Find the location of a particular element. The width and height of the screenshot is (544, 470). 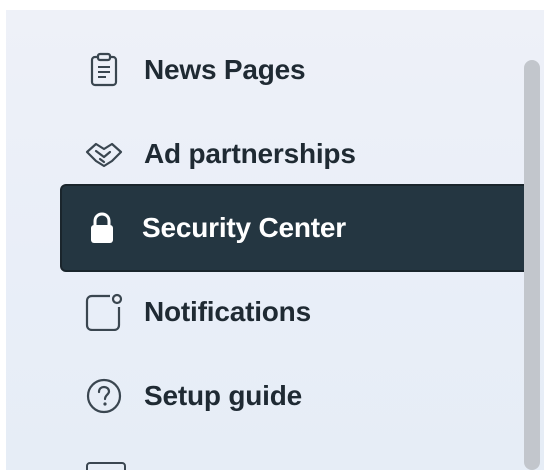

sidebar-item-label: News Pages is located at coordinates (225, 69).